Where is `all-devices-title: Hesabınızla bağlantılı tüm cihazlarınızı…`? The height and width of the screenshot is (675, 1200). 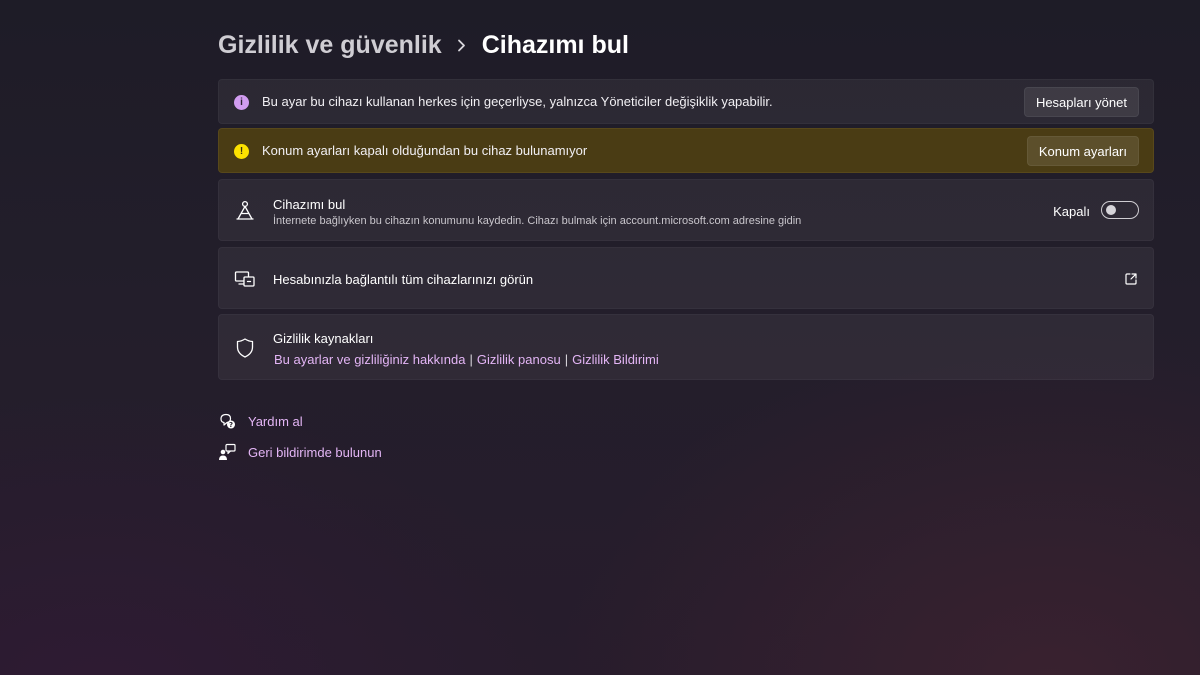 all-devices-title: Hesabınızla bağlantılı tüm cihazlarınızı… is located at coordinates (403, 279).